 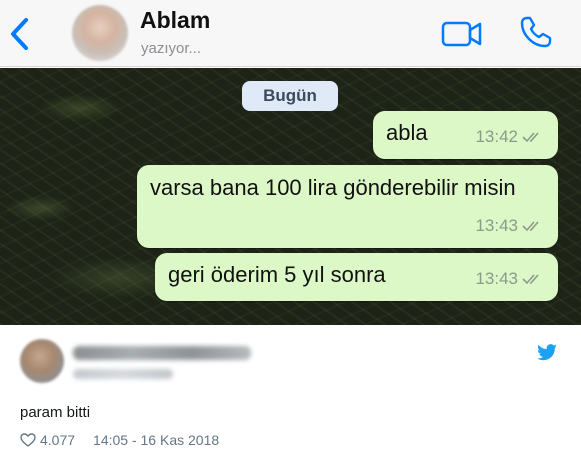 I want to click on message-text: abla, so click(x=407, y=132).